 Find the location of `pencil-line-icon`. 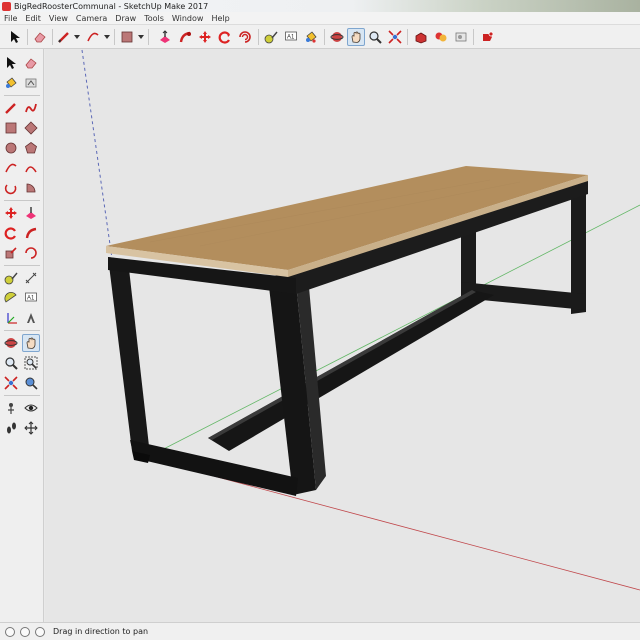

pencil-line-icon is located at coordinates (64, 37).